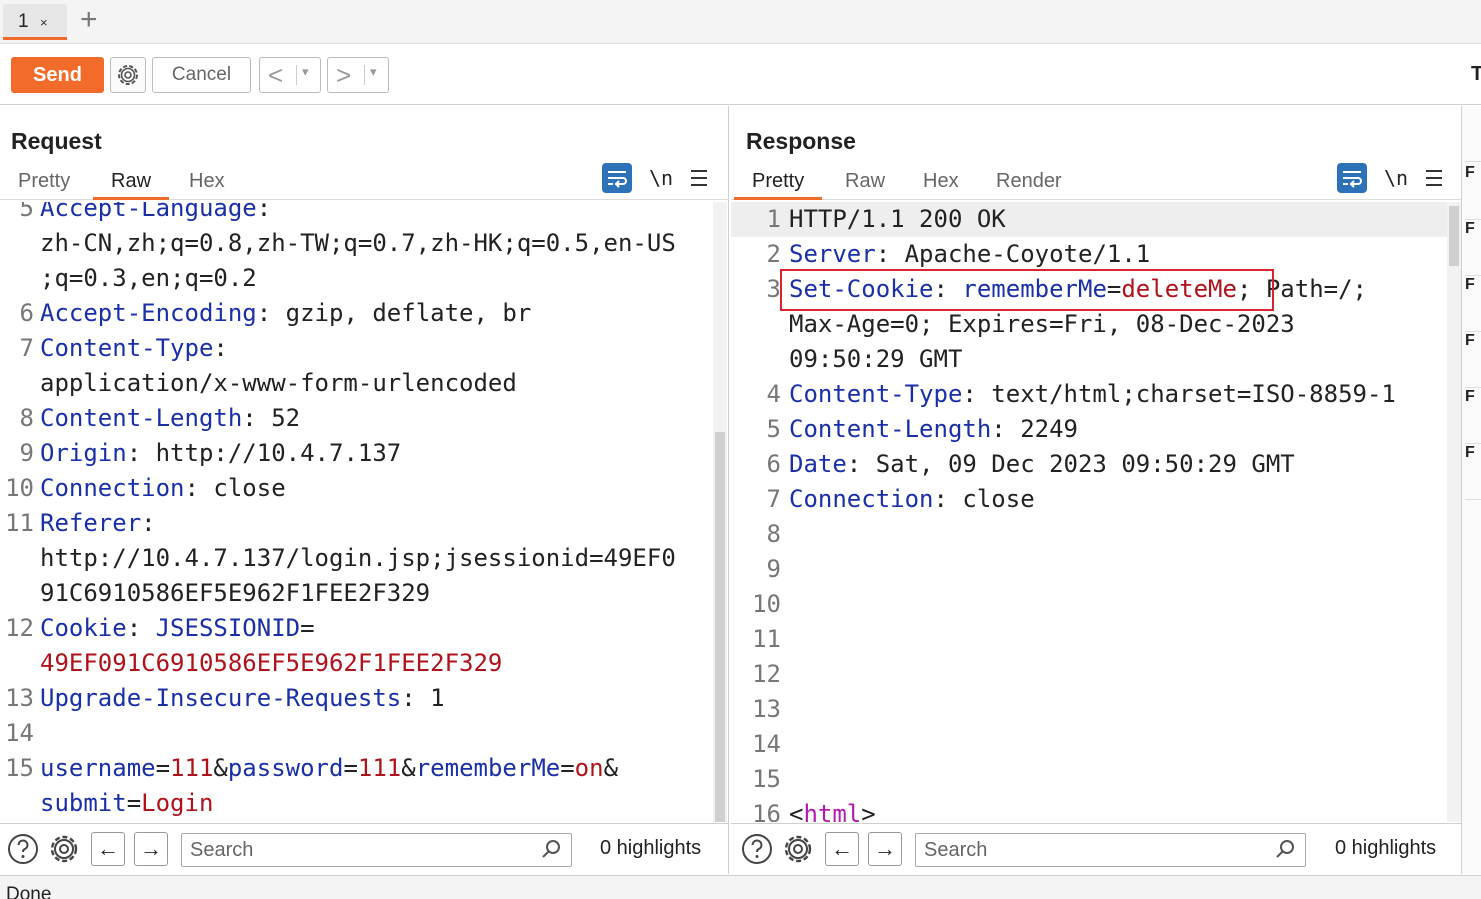  I want to click on close-icon: ×, so click(44, 22).